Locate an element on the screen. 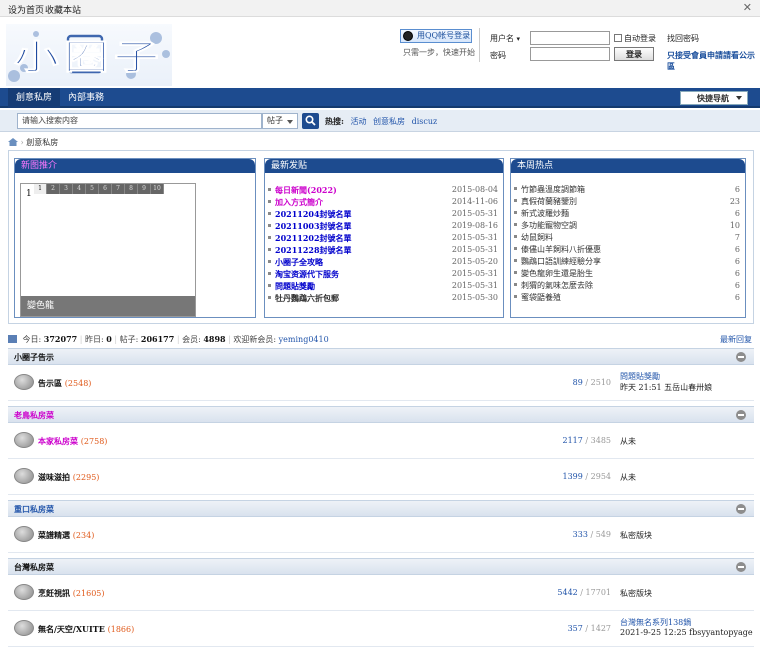 The image size is (760, 647). hot-keyword: discuz is located at coordinates (425, 121).